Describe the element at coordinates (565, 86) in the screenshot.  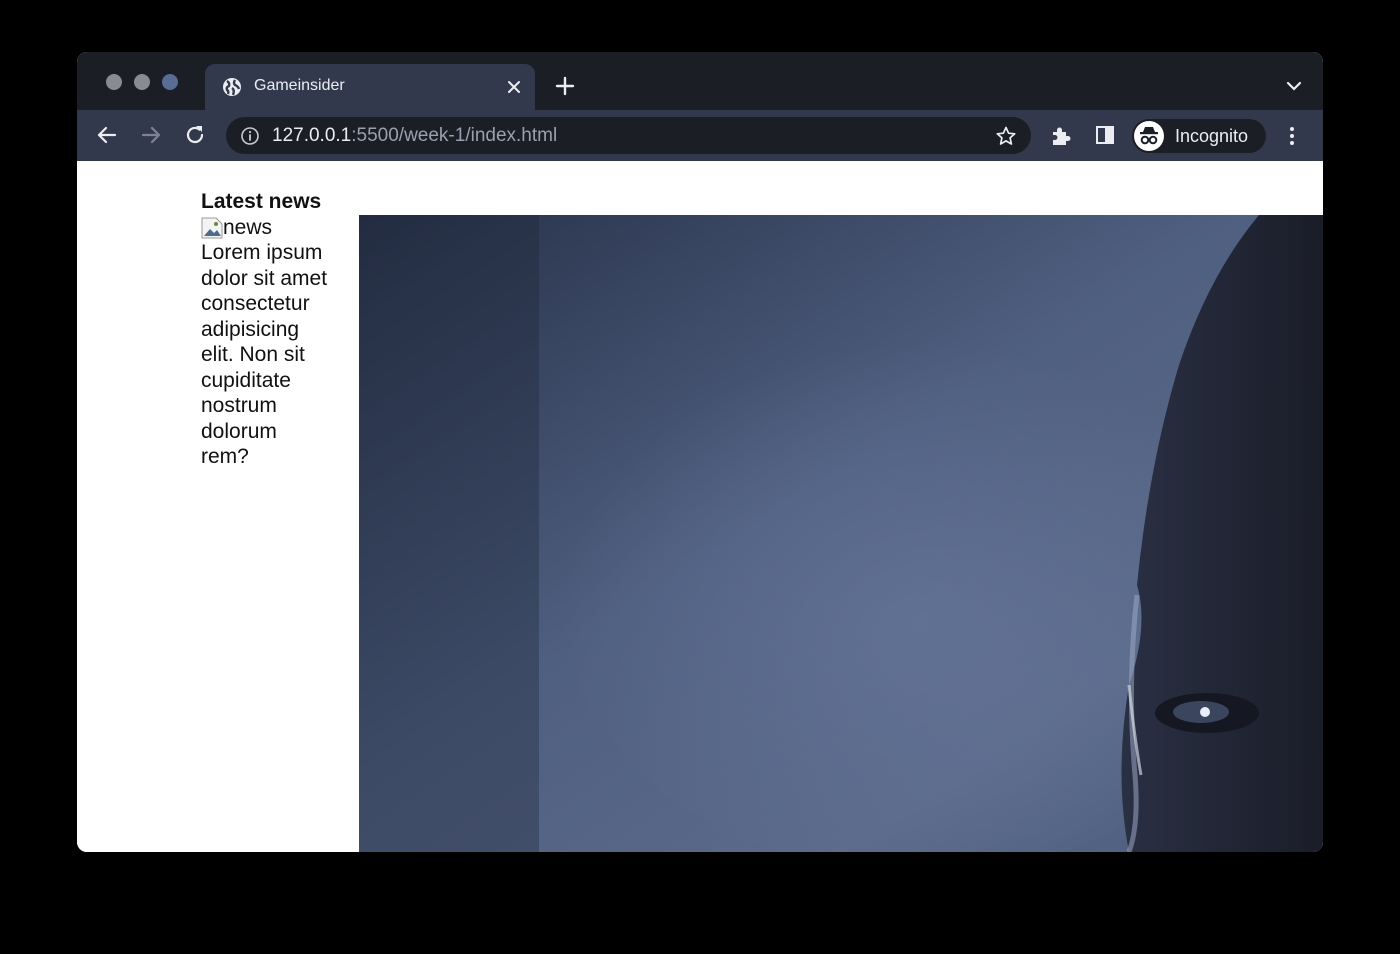
I see `new-tab-button` at that location.